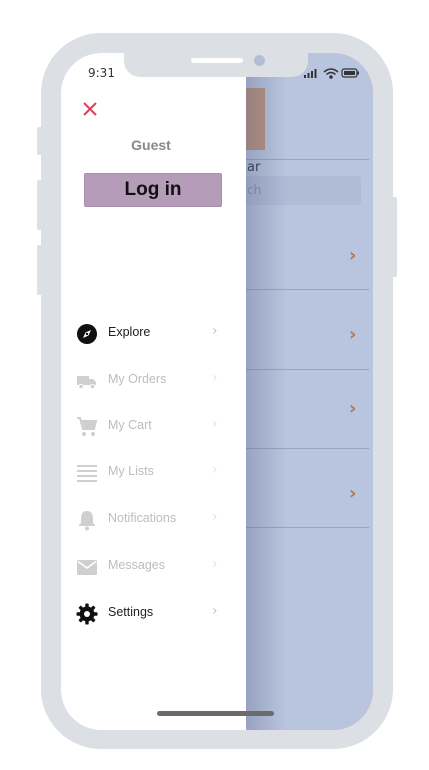 This screenshot has height=770, width=429. I want to click on menu-item-label: Settings, so click(131, 612).